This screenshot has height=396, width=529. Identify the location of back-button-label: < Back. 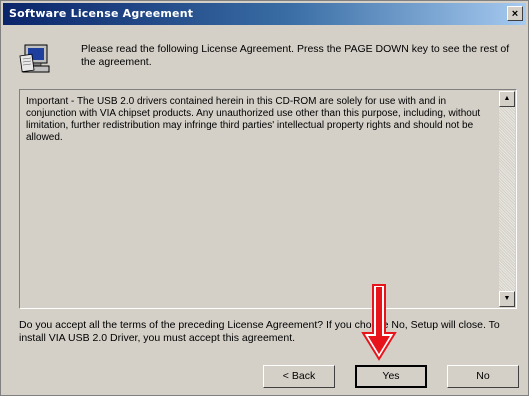
(299, 376).